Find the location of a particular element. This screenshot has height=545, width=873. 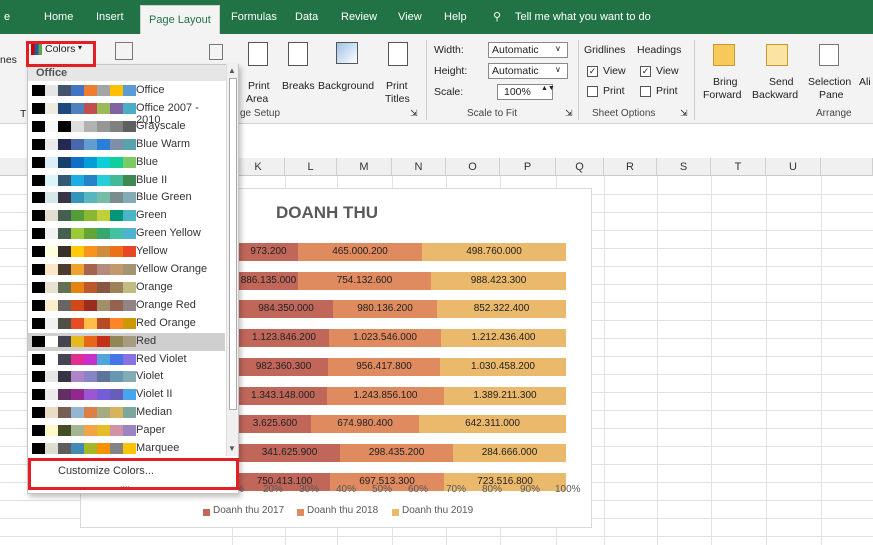

scroll-down-arrow: ▼ is located at coordinates (232, 448).